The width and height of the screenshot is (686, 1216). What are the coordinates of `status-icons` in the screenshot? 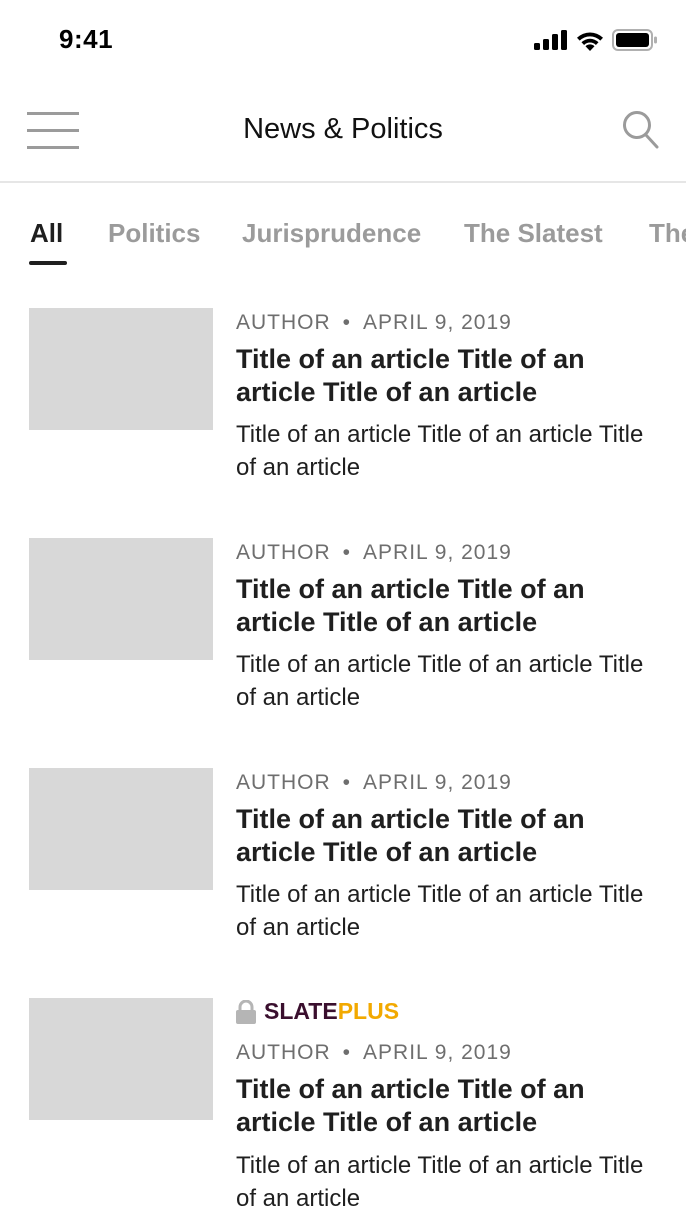 It's located at (596, 40).